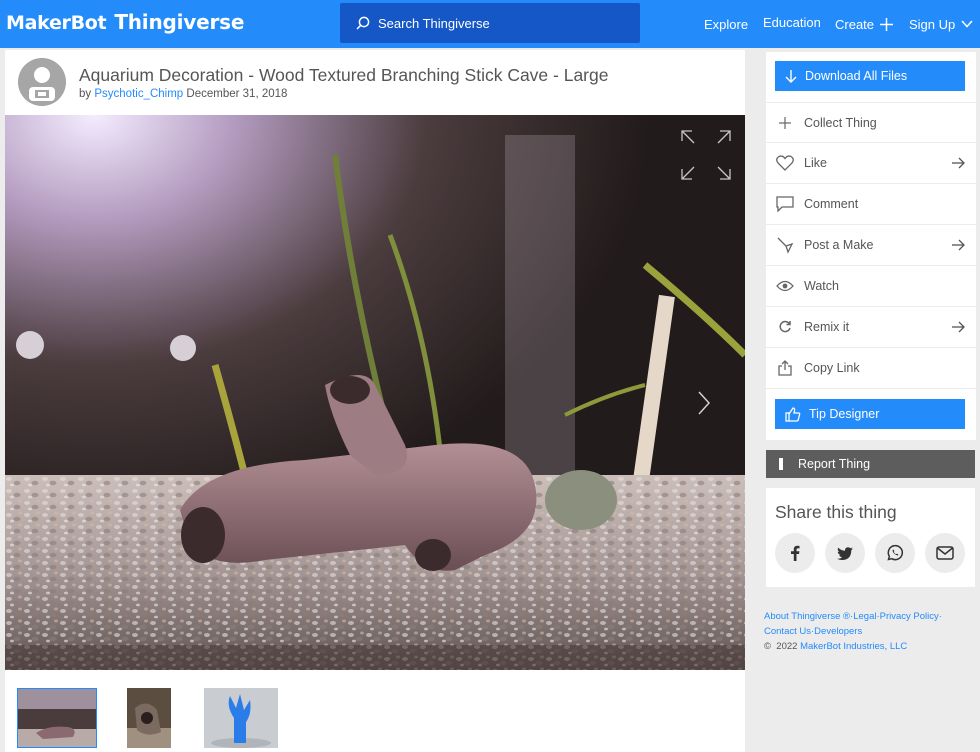 The height and width of the screenshot is (752, 980). Describe the element at coordinates (834, 464) in the screenshot. I see `report-label: Report Thing` at that location.